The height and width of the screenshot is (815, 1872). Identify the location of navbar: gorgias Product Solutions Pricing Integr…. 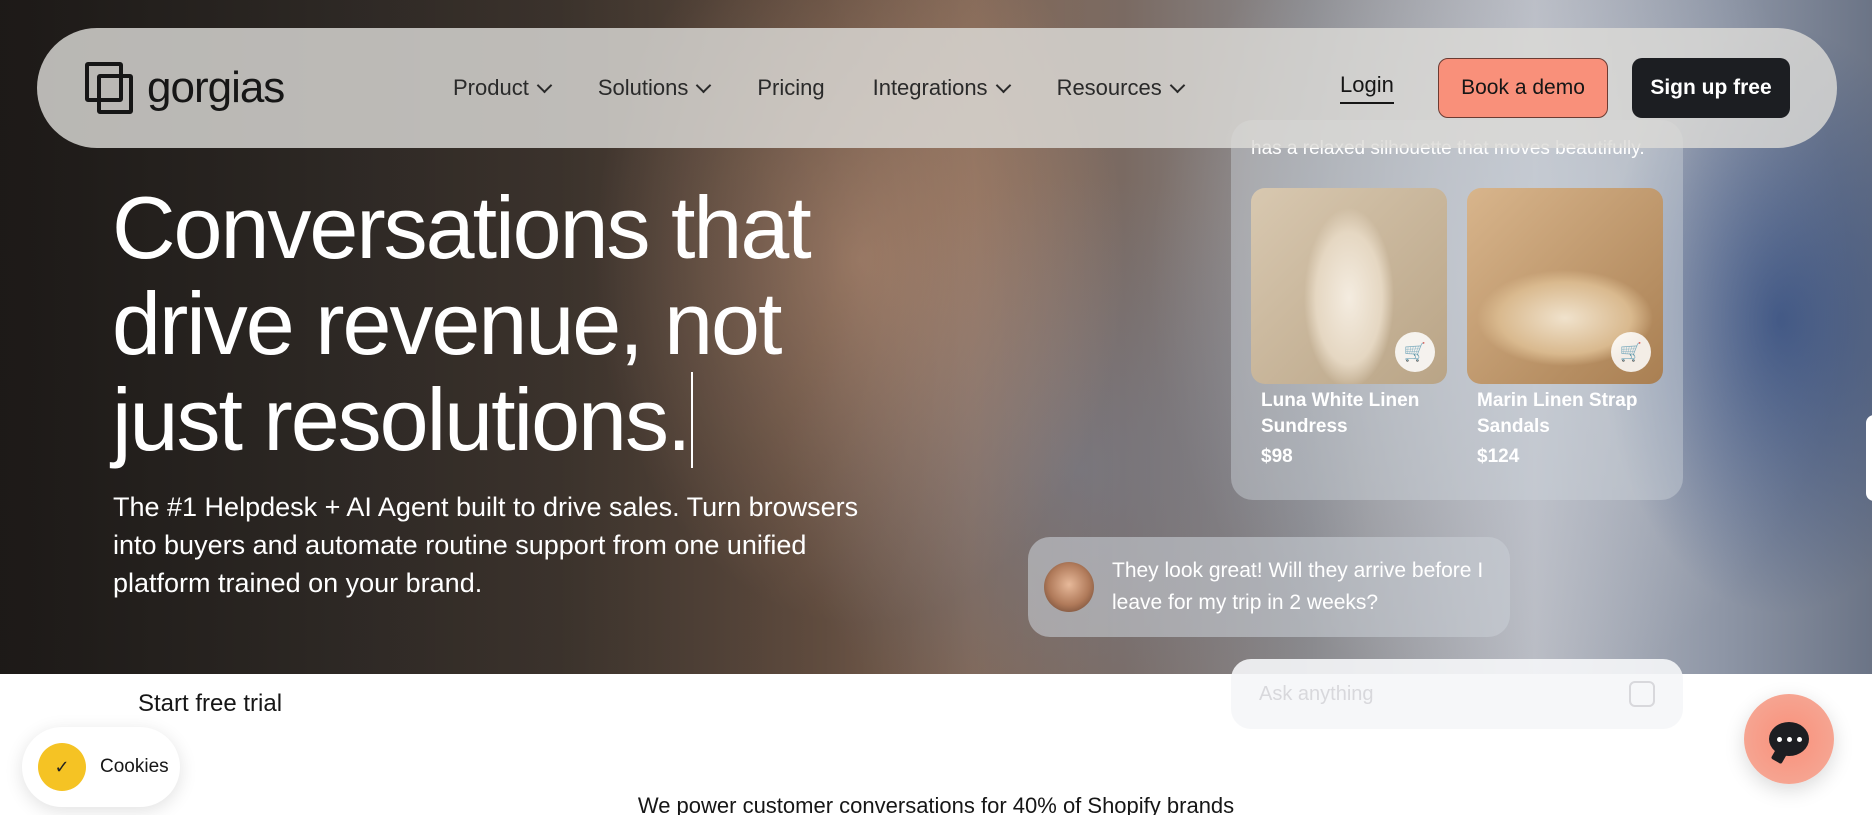
(937, 88).